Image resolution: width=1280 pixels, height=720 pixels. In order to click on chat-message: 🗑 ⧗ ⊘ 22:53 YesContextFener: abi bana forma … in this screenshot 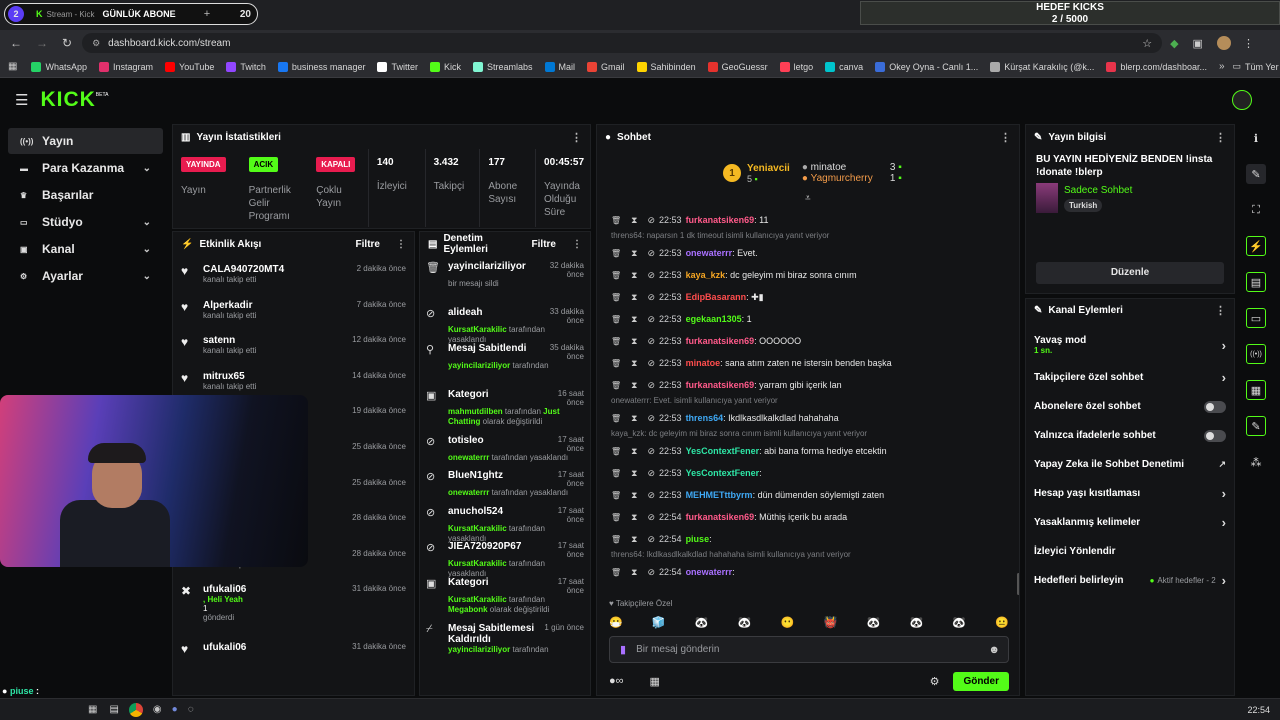, I will do `click(806, 451)`.